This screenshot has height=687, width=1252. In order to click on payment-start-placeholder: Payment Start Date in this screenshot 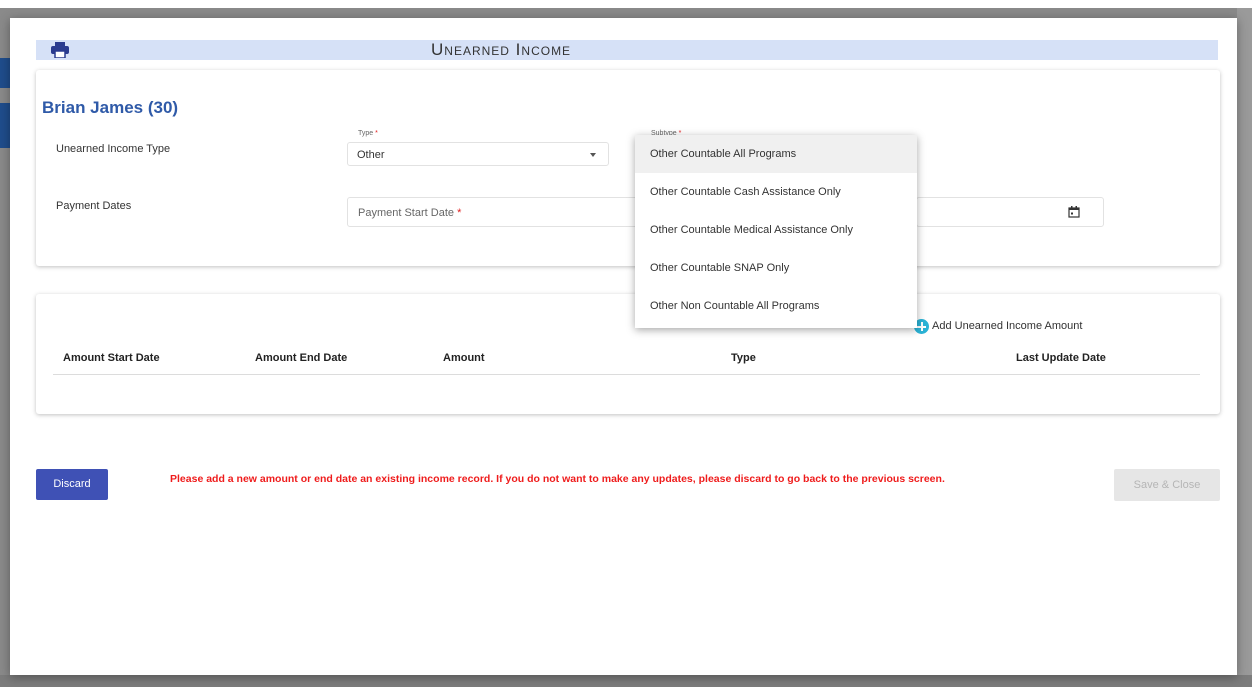, I will do `click(406, 213)`.